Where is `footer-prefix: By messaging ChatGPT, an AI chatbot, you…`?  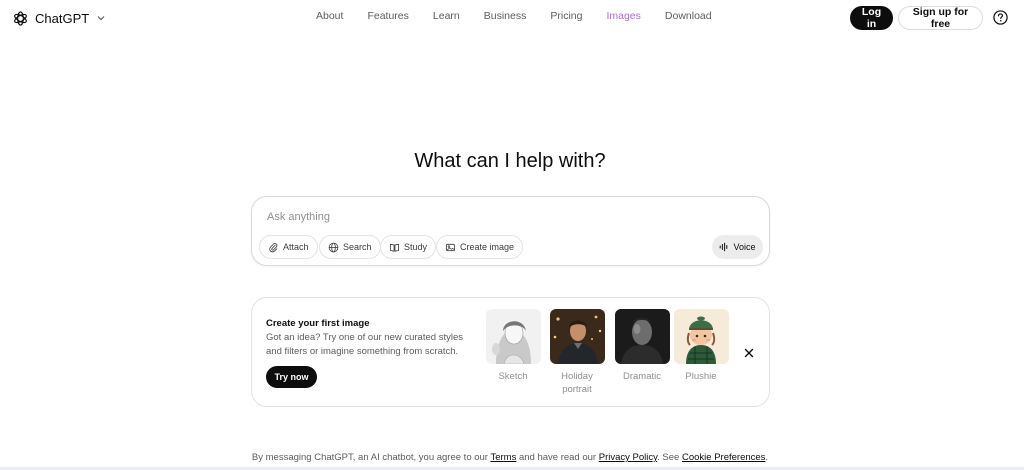 footer-prefix: By messaging ChatGPT, an AI chatbot, you… is located at coordinates (369, 457).